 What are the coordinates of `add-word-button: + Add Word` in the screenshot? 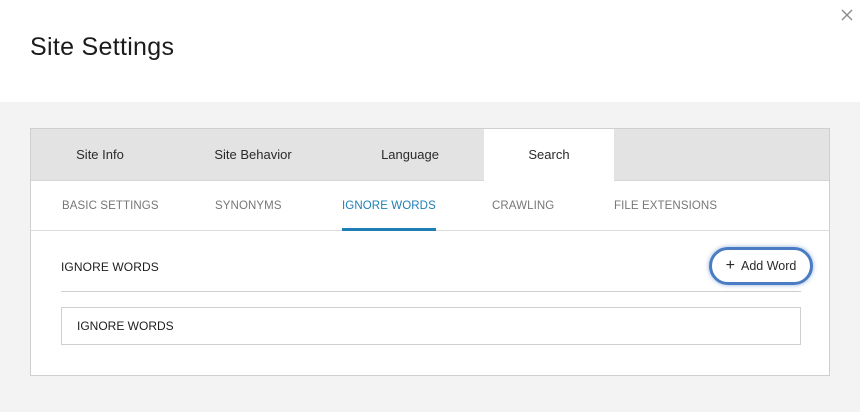 It's located at (761, 266).